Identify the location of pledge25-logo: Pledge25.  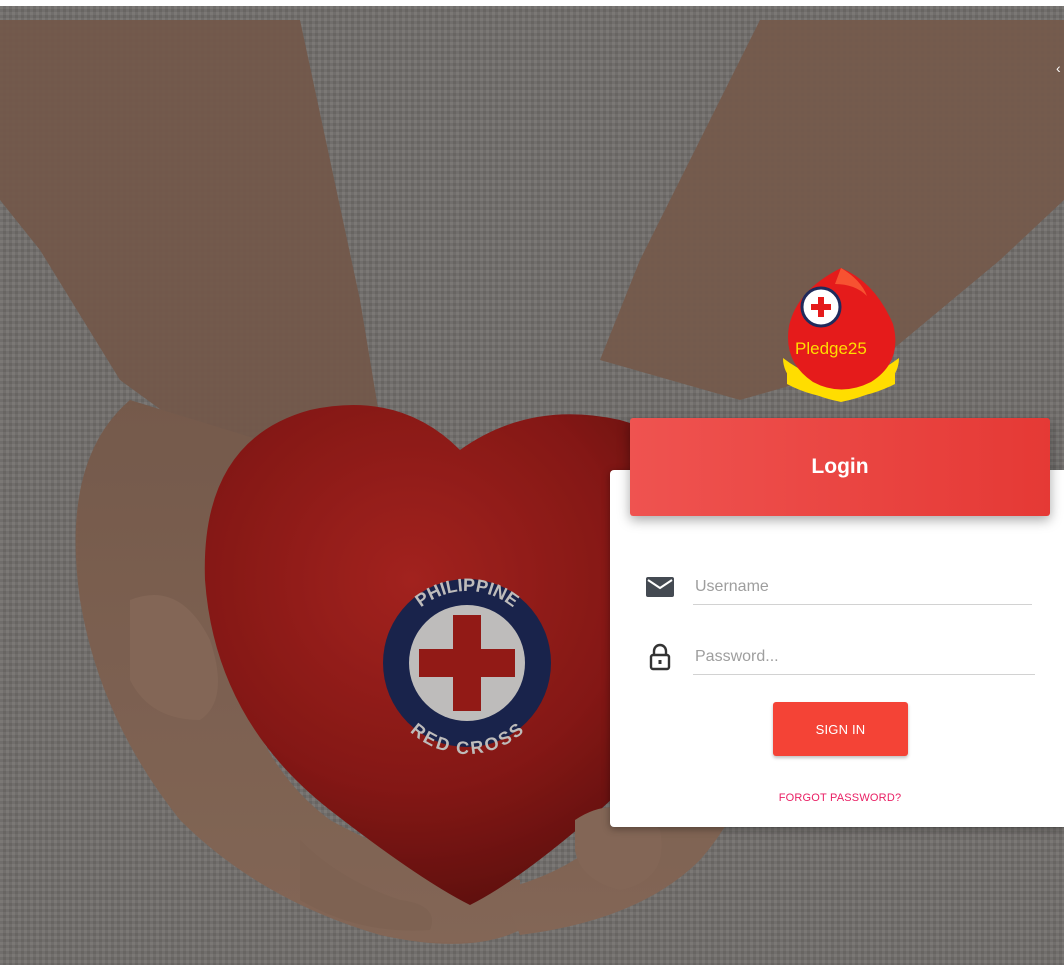
(841, 335).